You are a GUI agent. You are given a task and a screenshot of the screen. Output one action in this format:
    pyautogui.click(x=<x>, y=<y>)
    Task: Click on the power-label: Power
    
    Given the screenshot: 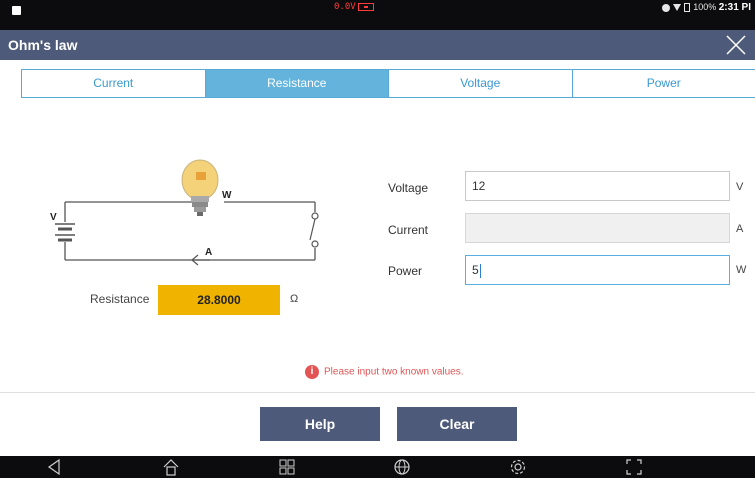 What is the action you would take?
    pyautogui.click(x=405, y=271)
    